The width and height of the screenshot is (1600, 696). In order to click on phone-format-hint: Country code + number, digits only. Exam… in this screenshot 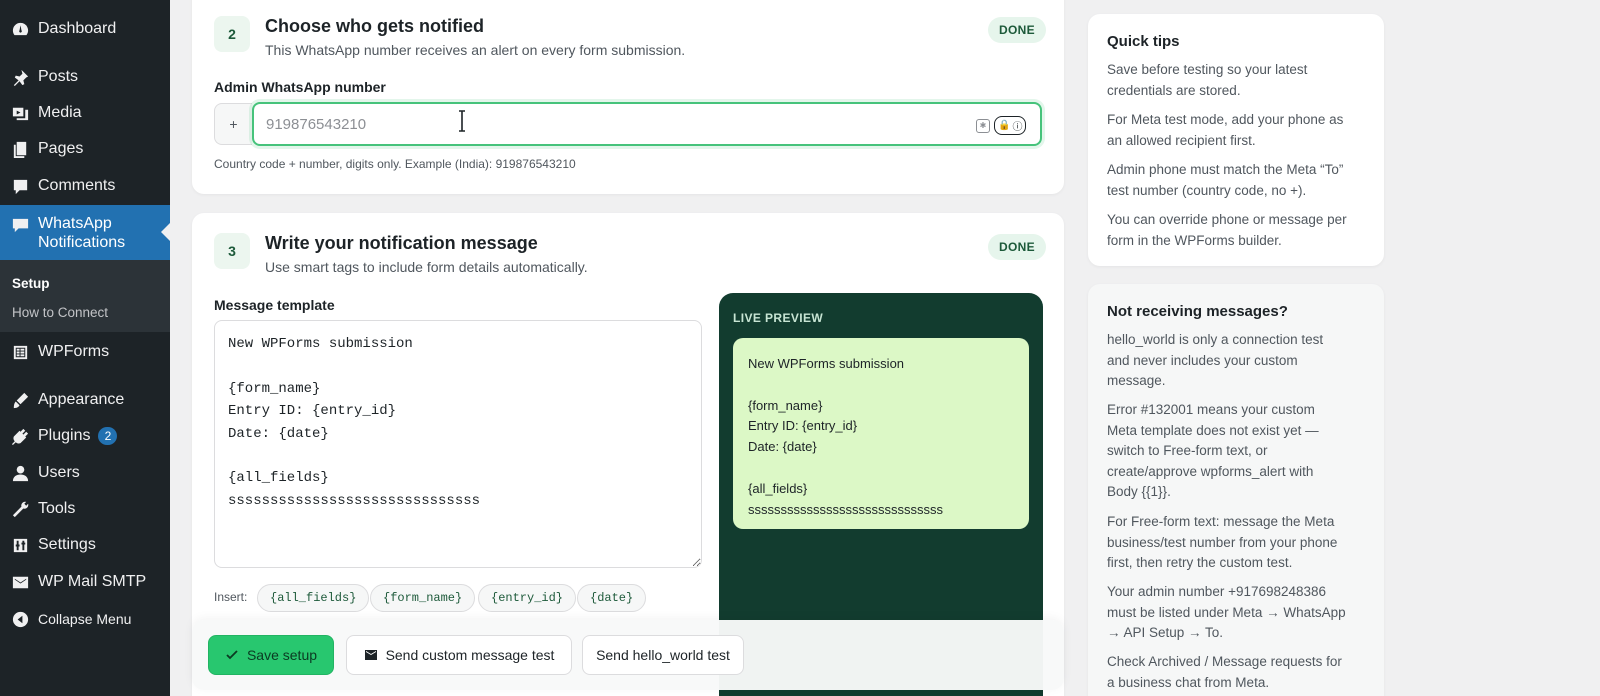, I will do `click(395, 164)`.